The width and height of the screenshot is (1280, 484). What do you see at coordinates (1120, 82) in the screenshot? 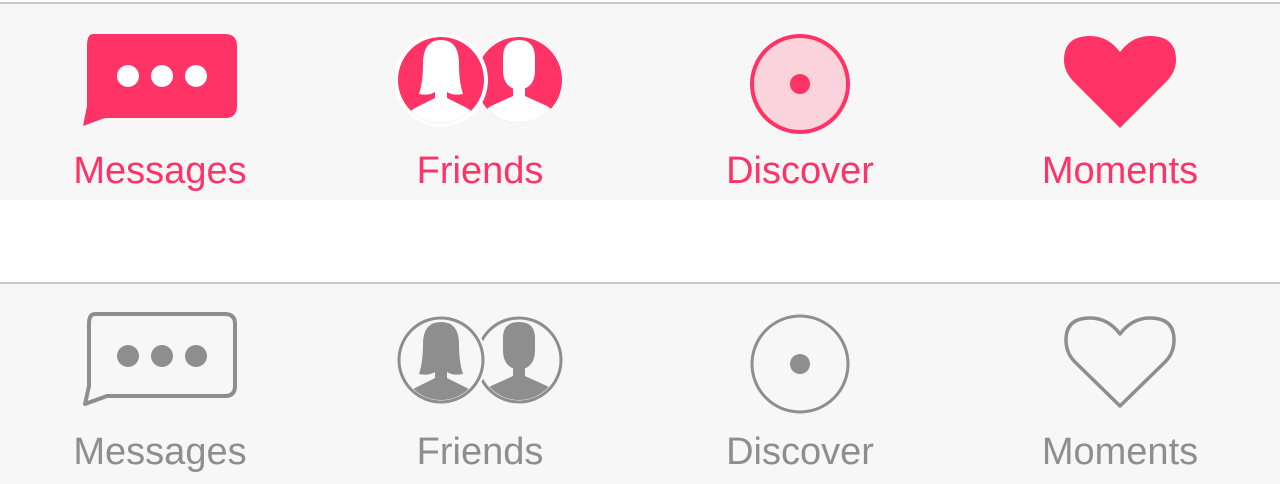
I see `heart-icon` at bounding box center [1120, 82].